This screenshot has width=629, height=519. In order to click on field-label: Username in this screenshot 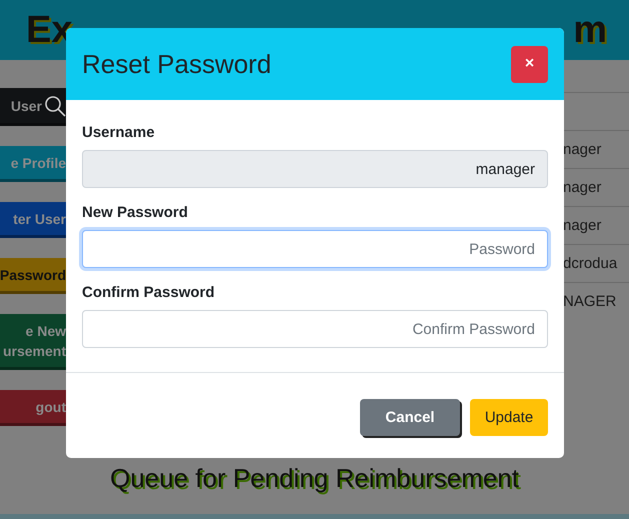, I will do `click(119, 132)`.